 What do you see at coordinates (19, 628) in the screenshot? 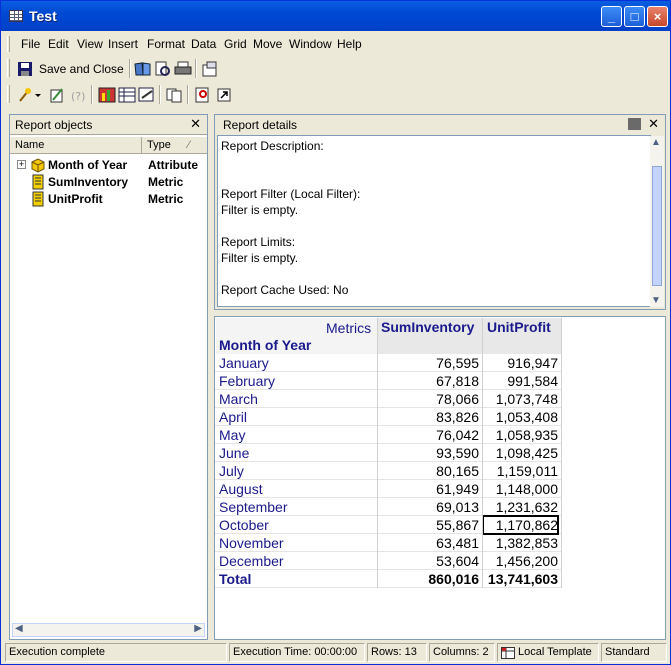
I see `scroll-left-icon: ◀` at bounding box center [19, 628].